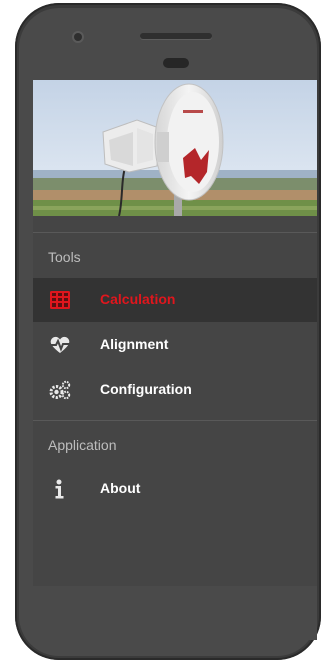  I want to click on menu-item-alignment: Alignment, so click(175, 345).